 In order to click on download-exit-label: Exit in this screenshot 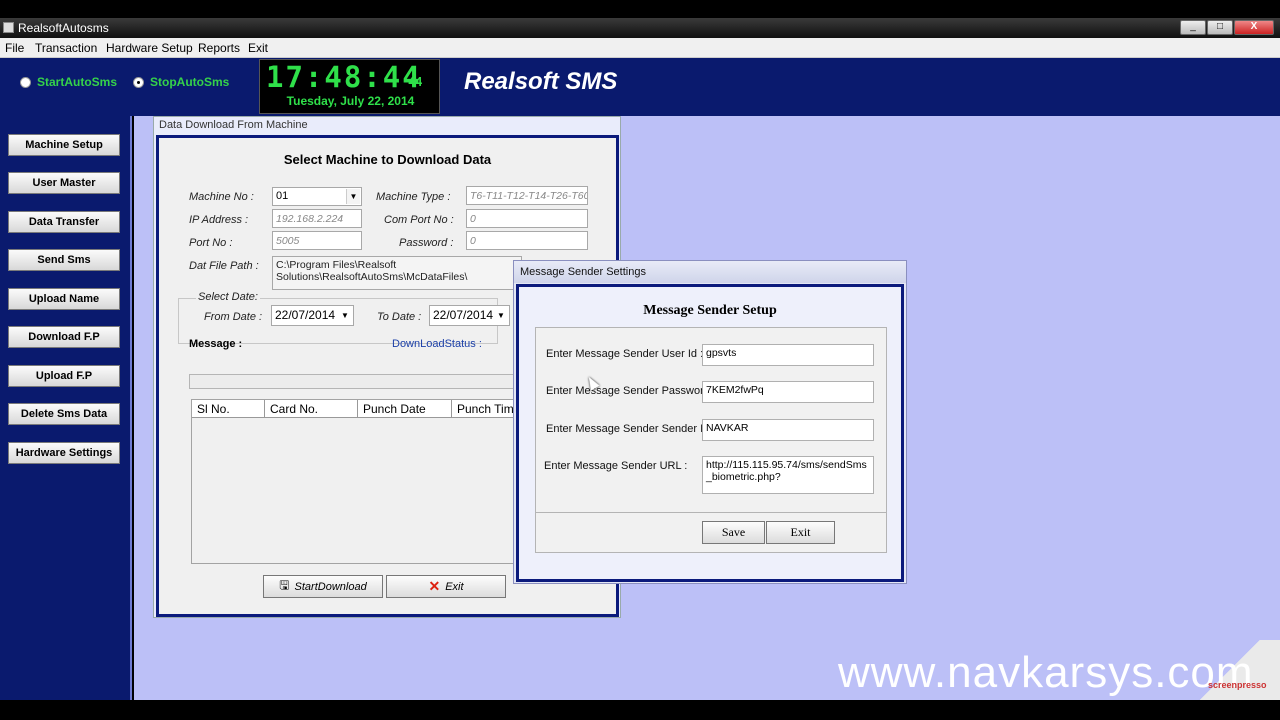, I will do `click(454, 586)`.